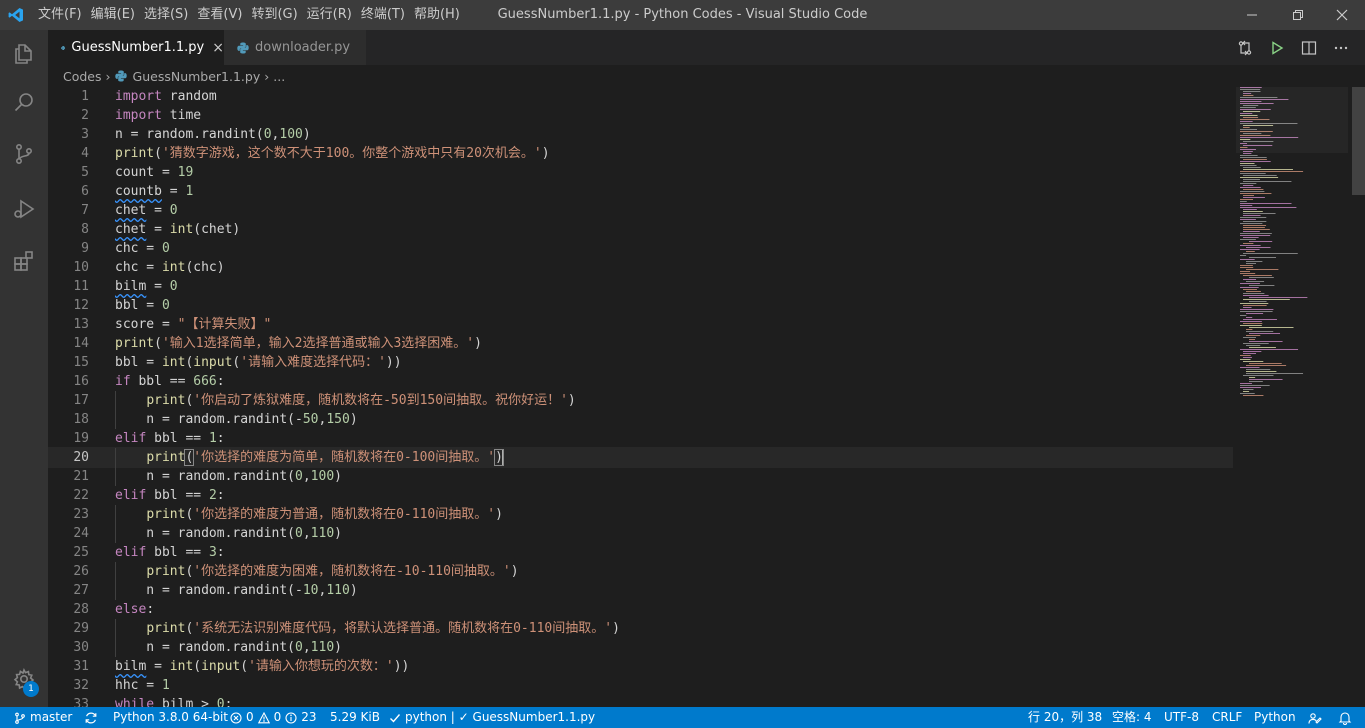 The image size is (1365, 728). What do you see at coordinates (295, 47) in the screenshot?
I see `tab-downloader: downloader.py` at bounding box center [295, 47].